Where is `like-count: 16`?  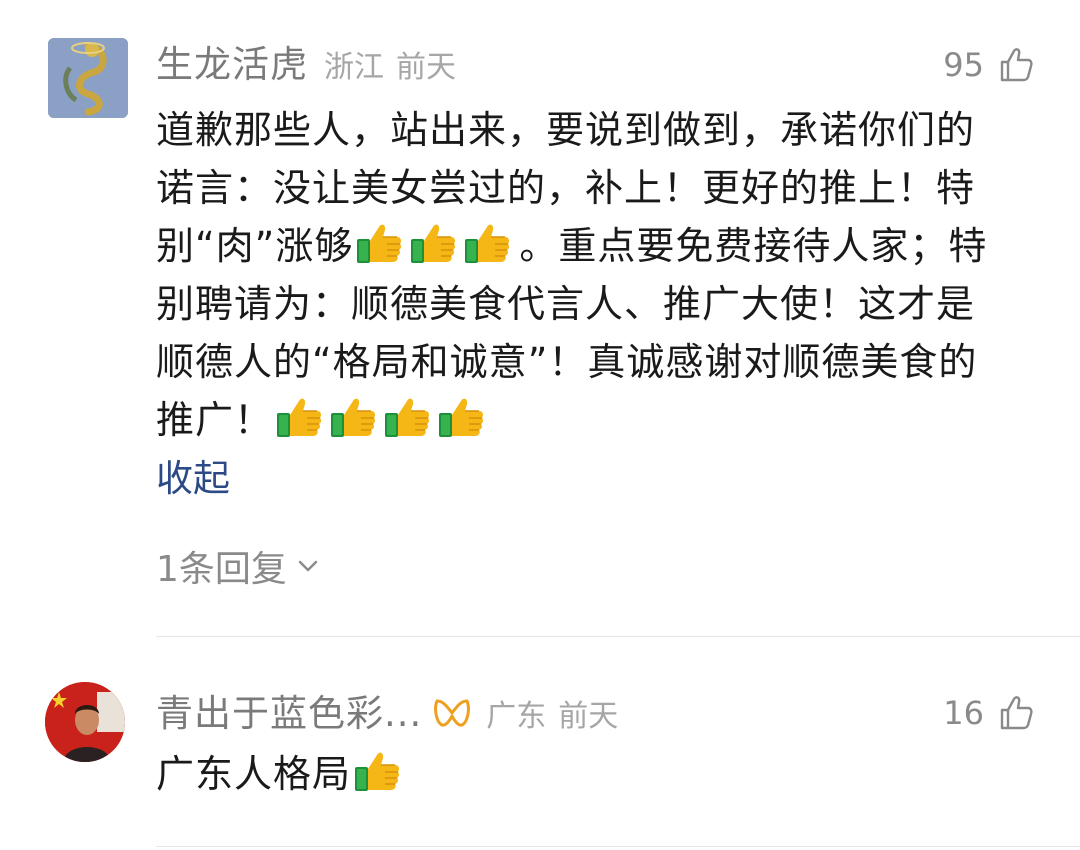 like-count: 16 is located at coordinates (963, 713).